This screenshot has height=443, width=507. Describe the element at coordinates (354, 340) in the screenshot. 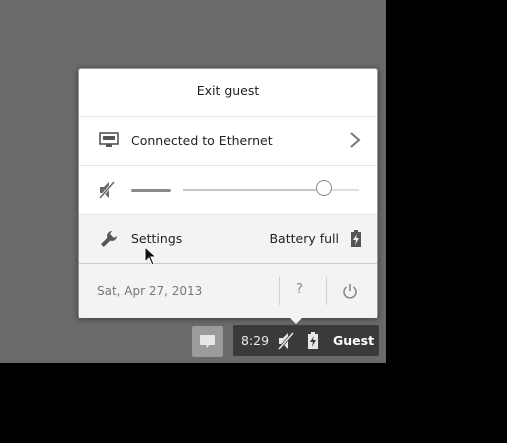

I see `user-label: Guest` at that location.